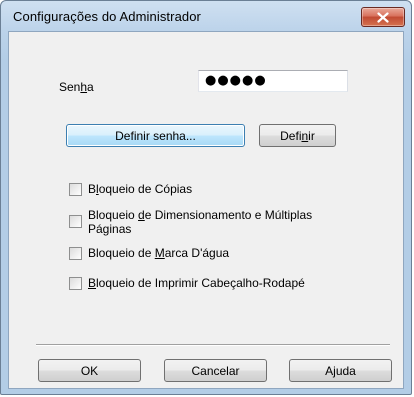 This screenshot has width=414, height=397. What do you see at coordinates (75, 253) in the screenshot?
I see `watermark-lock-checkbox` at bounding box center [75, 253].